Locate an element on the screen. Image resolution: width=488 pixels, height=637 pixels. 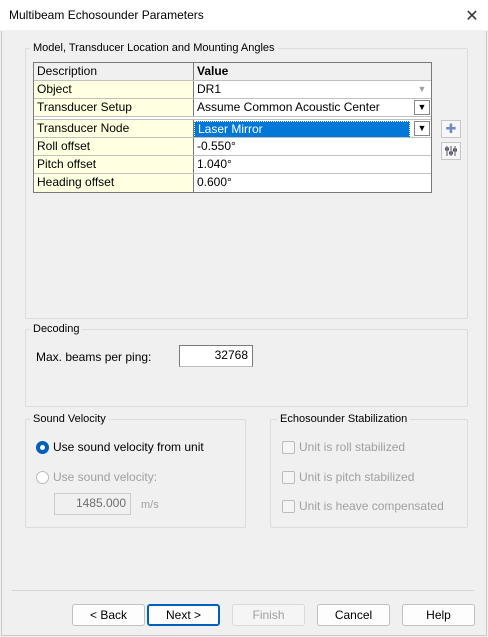
window-title: Multibeam Echosounder Parameters is located at coordinates (106, 15).